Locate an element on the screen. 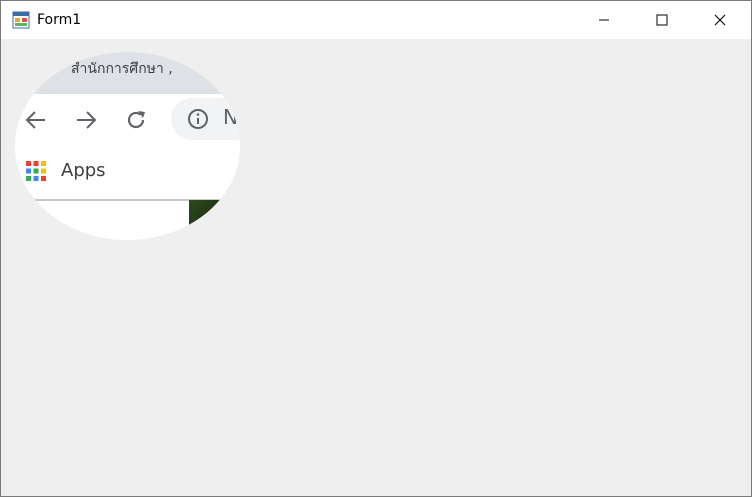 This screenshot has height=497, width=752. address-bar: N is located at coordinates (205, 119).